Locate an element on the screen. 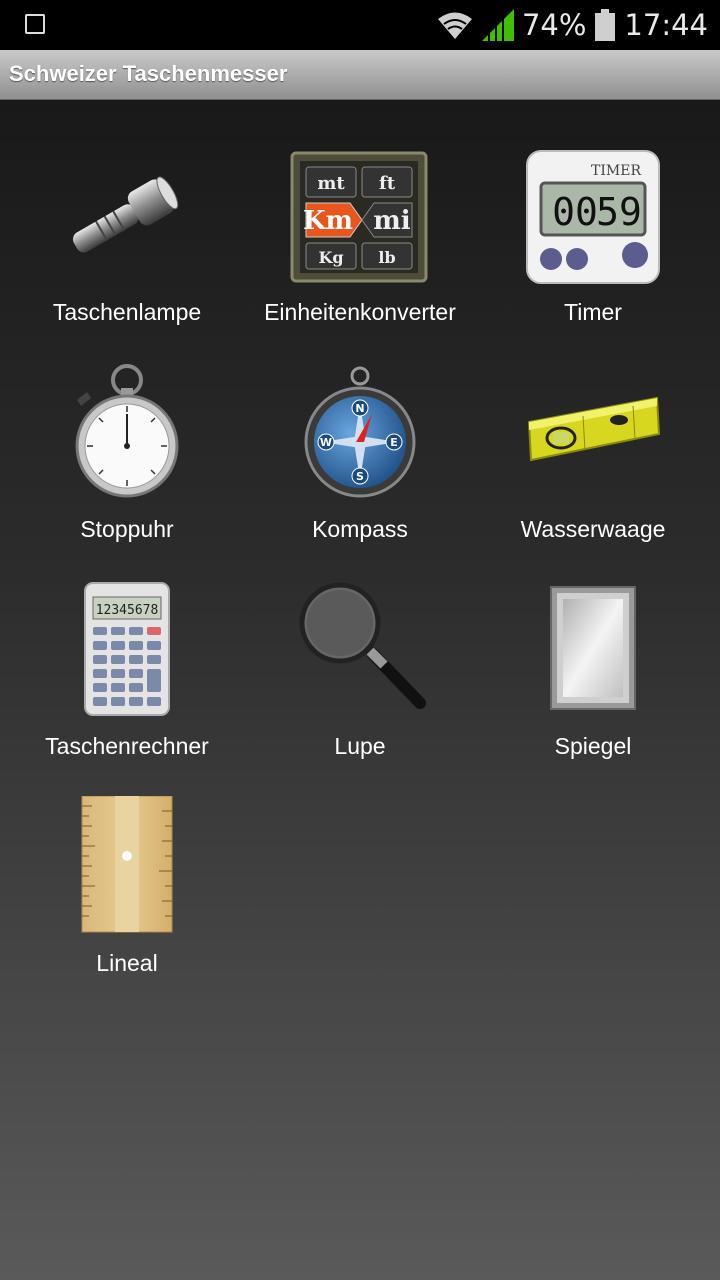  tool-taschenrechner: 12345678 Taschenrechner is located at coordinates (127, 646).